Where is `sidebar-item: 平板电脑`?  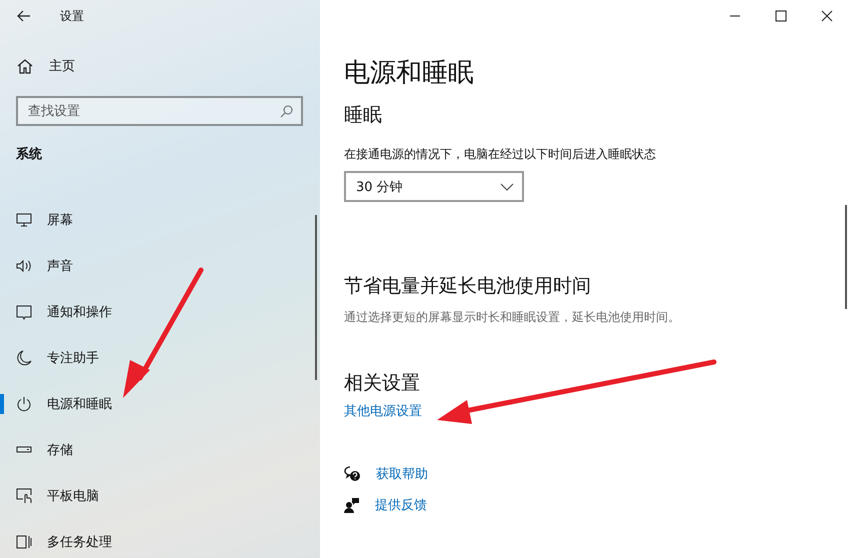 sidebar-item: 平板电脑 is located at coordinates (160, 496).